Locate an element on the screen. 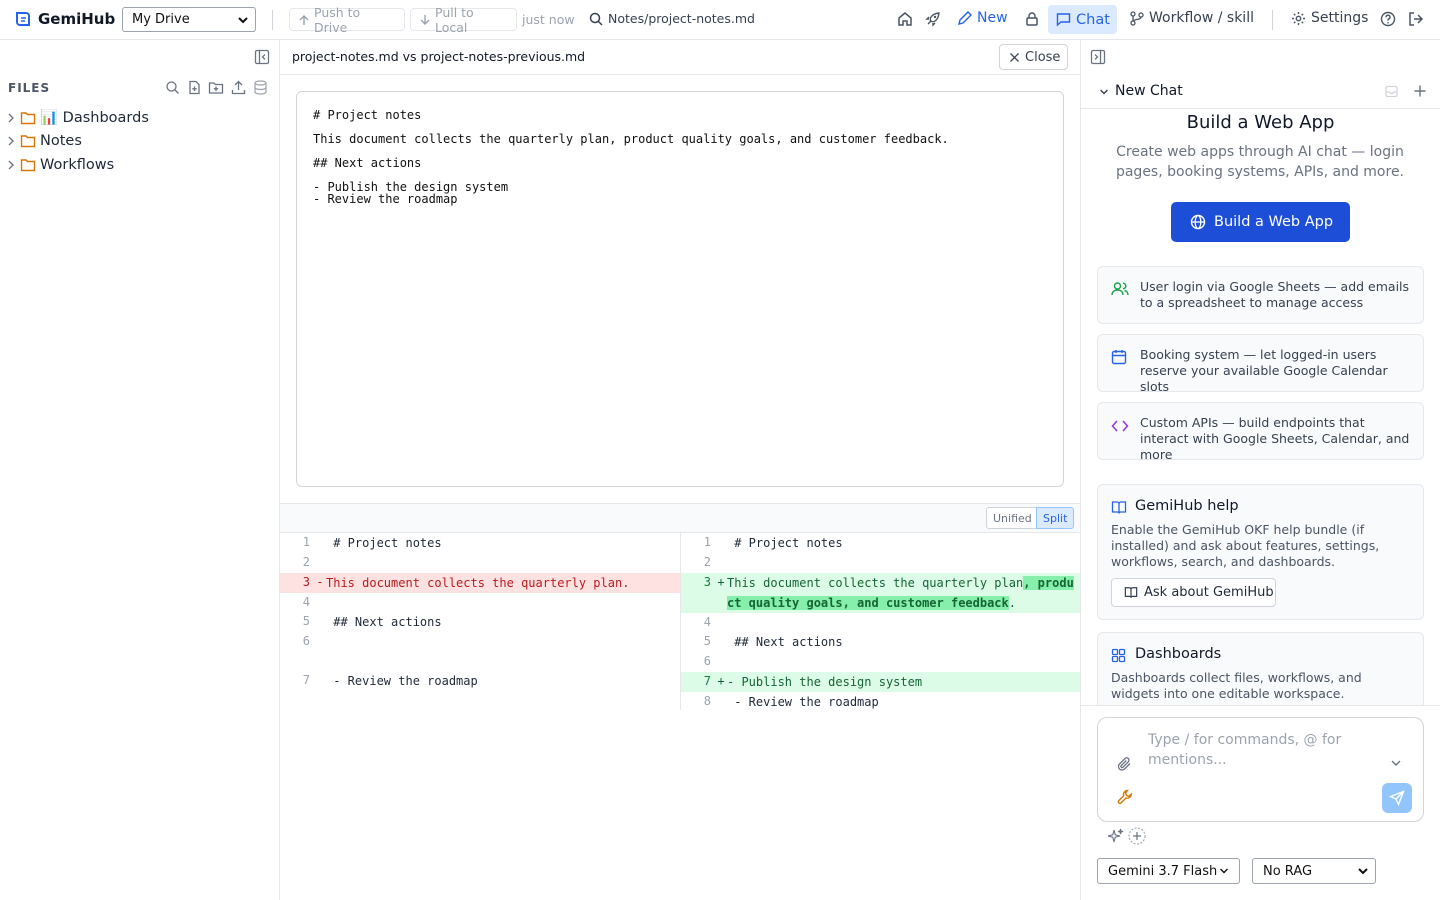 The width and height of the screenshot is (1440, 900). tree-folder-dashboards: 📊 Dashboards is located at coordinates (77, 117).